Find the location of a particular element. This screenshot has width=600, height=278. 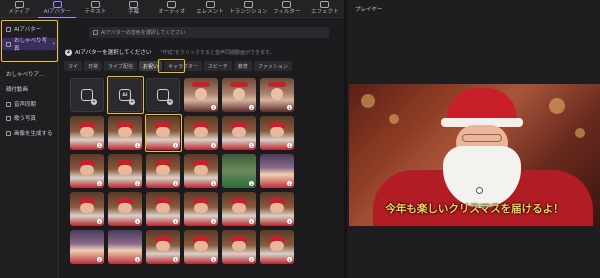

sidebar-item-singing-photo: 歌う写真 is located at coordinates (29, 118).